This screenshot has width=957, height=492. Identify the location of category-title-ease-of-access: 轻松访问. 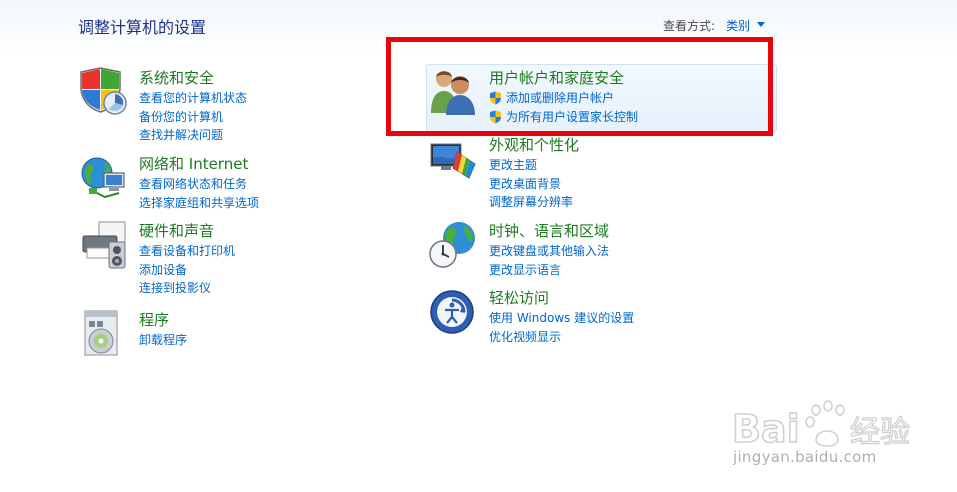
(519, 297).